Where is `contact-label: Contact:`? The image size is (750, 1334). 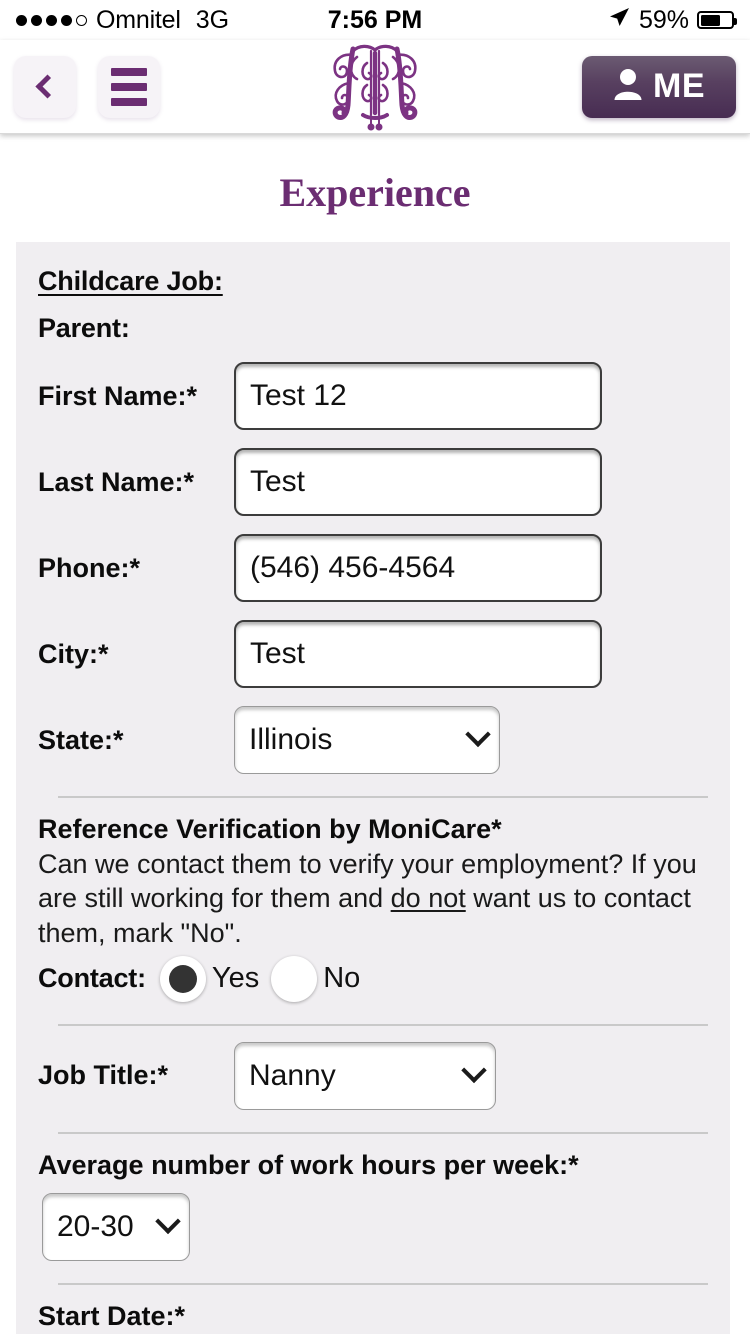 contact-label: Contact: is located at coordinates (92, 978).